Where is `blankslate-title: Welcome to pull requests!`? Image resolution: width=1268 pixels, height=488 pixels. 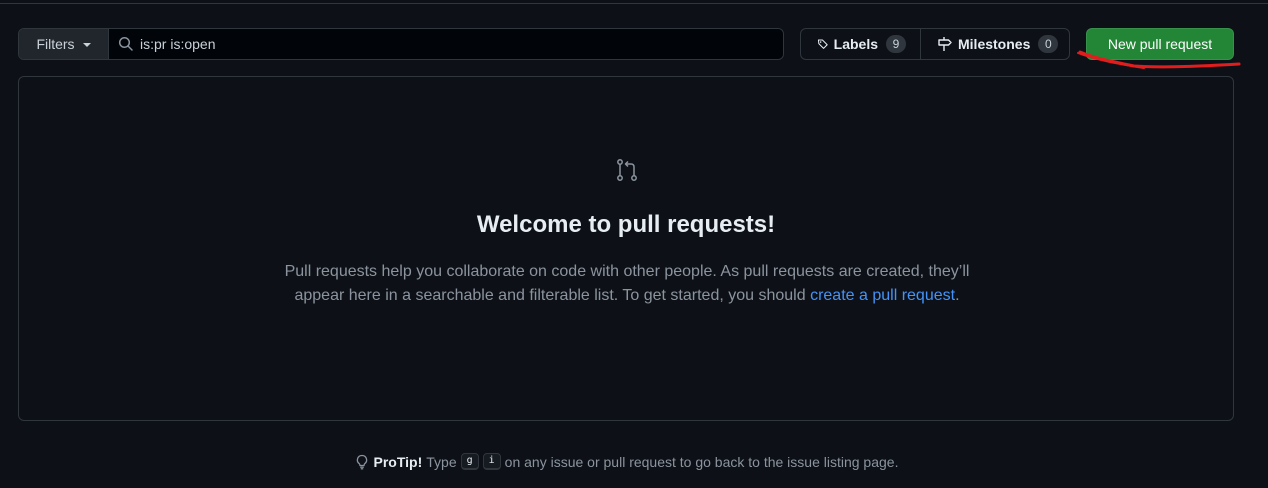 blankslate-title: Welcome to pull requests! is located at coordinates (626, 224).